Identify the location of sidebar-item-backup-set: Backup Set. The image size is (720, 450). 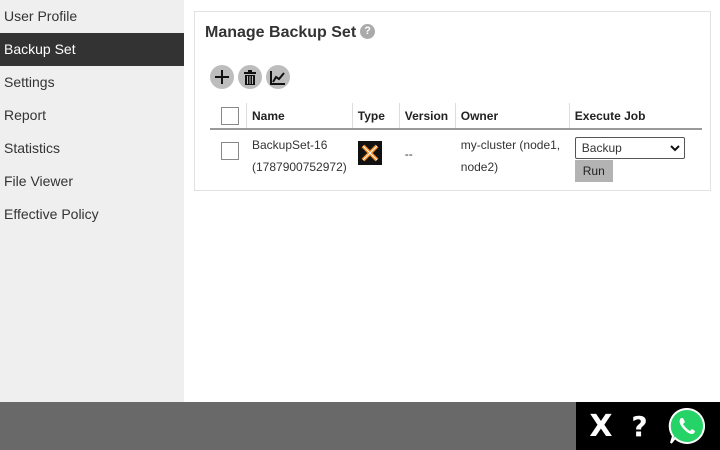
(92, 49).